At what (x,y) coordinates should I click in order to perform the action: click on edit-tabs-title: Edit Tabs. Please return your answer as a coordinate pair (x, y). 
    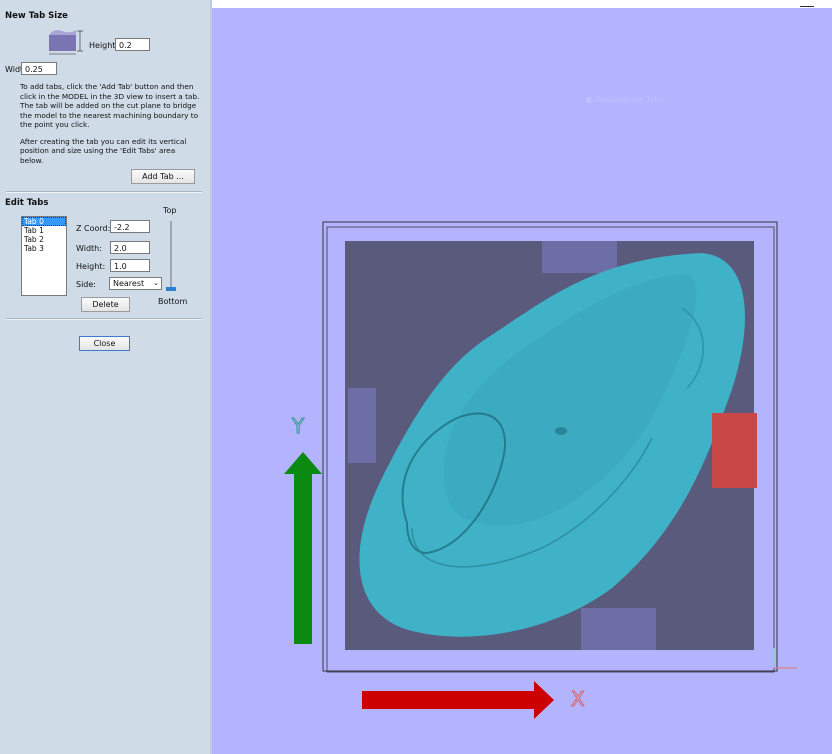
    Looking at the image, I should click on (27, 203).